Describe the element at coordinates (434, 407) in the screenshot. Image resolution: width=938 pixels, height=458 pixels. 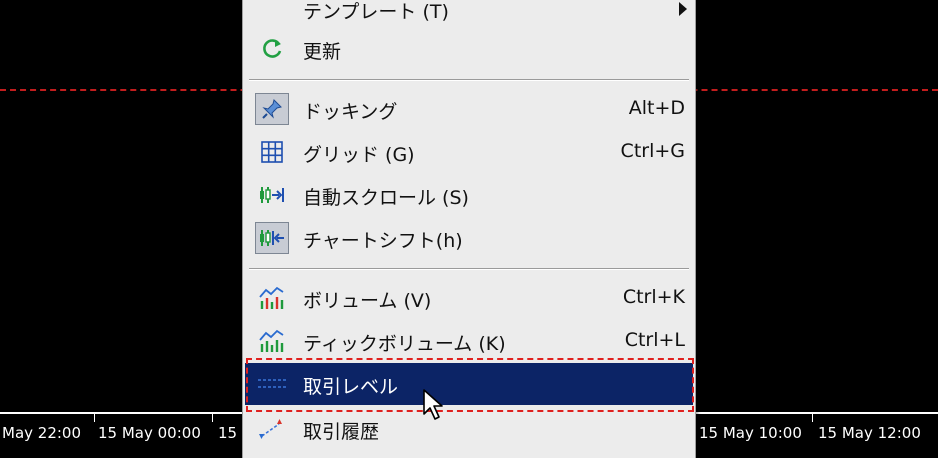
I see `mouse-pointer-icon` at that location.